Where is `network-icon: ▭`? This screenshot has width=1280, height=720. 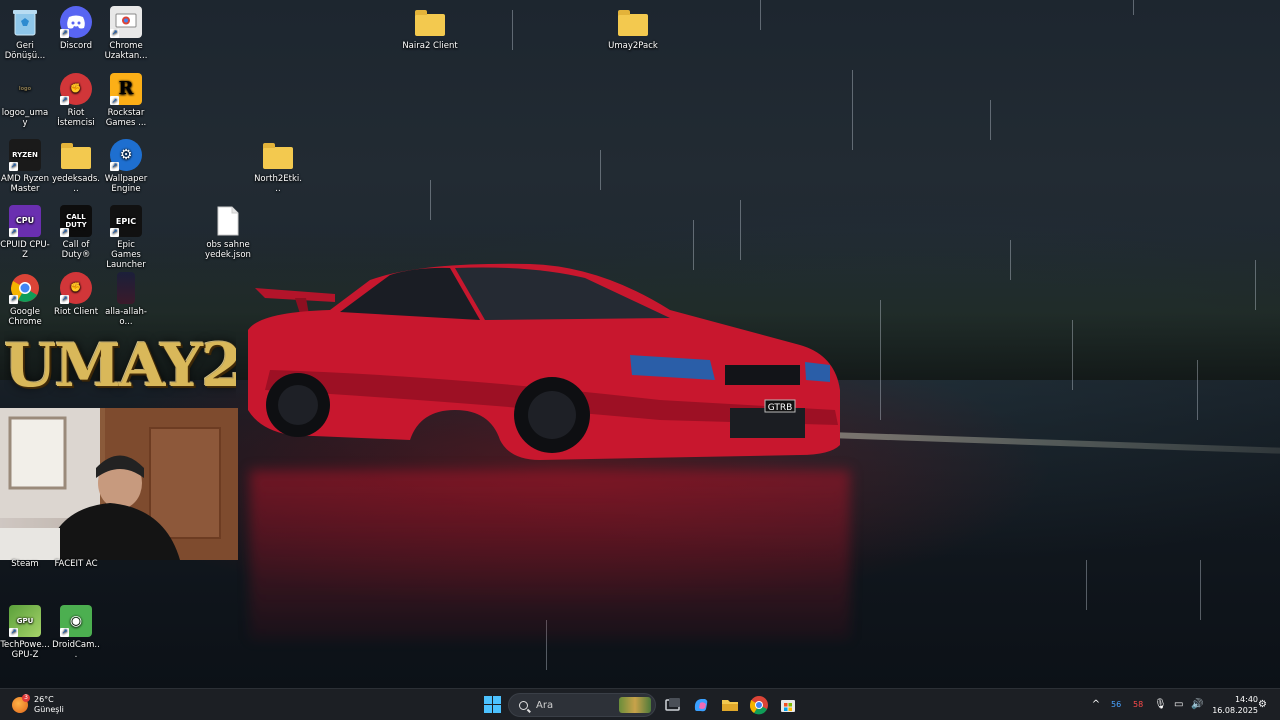
network-icon: ▭ is located at coordinates (1178, 704).